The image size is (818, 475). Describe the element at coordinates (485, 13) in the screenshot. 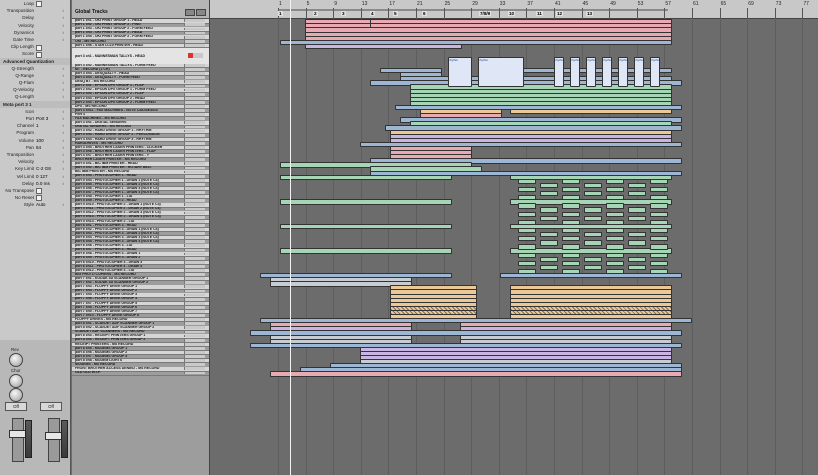

I see `arrangement-marker: 7/8/9` at that location.